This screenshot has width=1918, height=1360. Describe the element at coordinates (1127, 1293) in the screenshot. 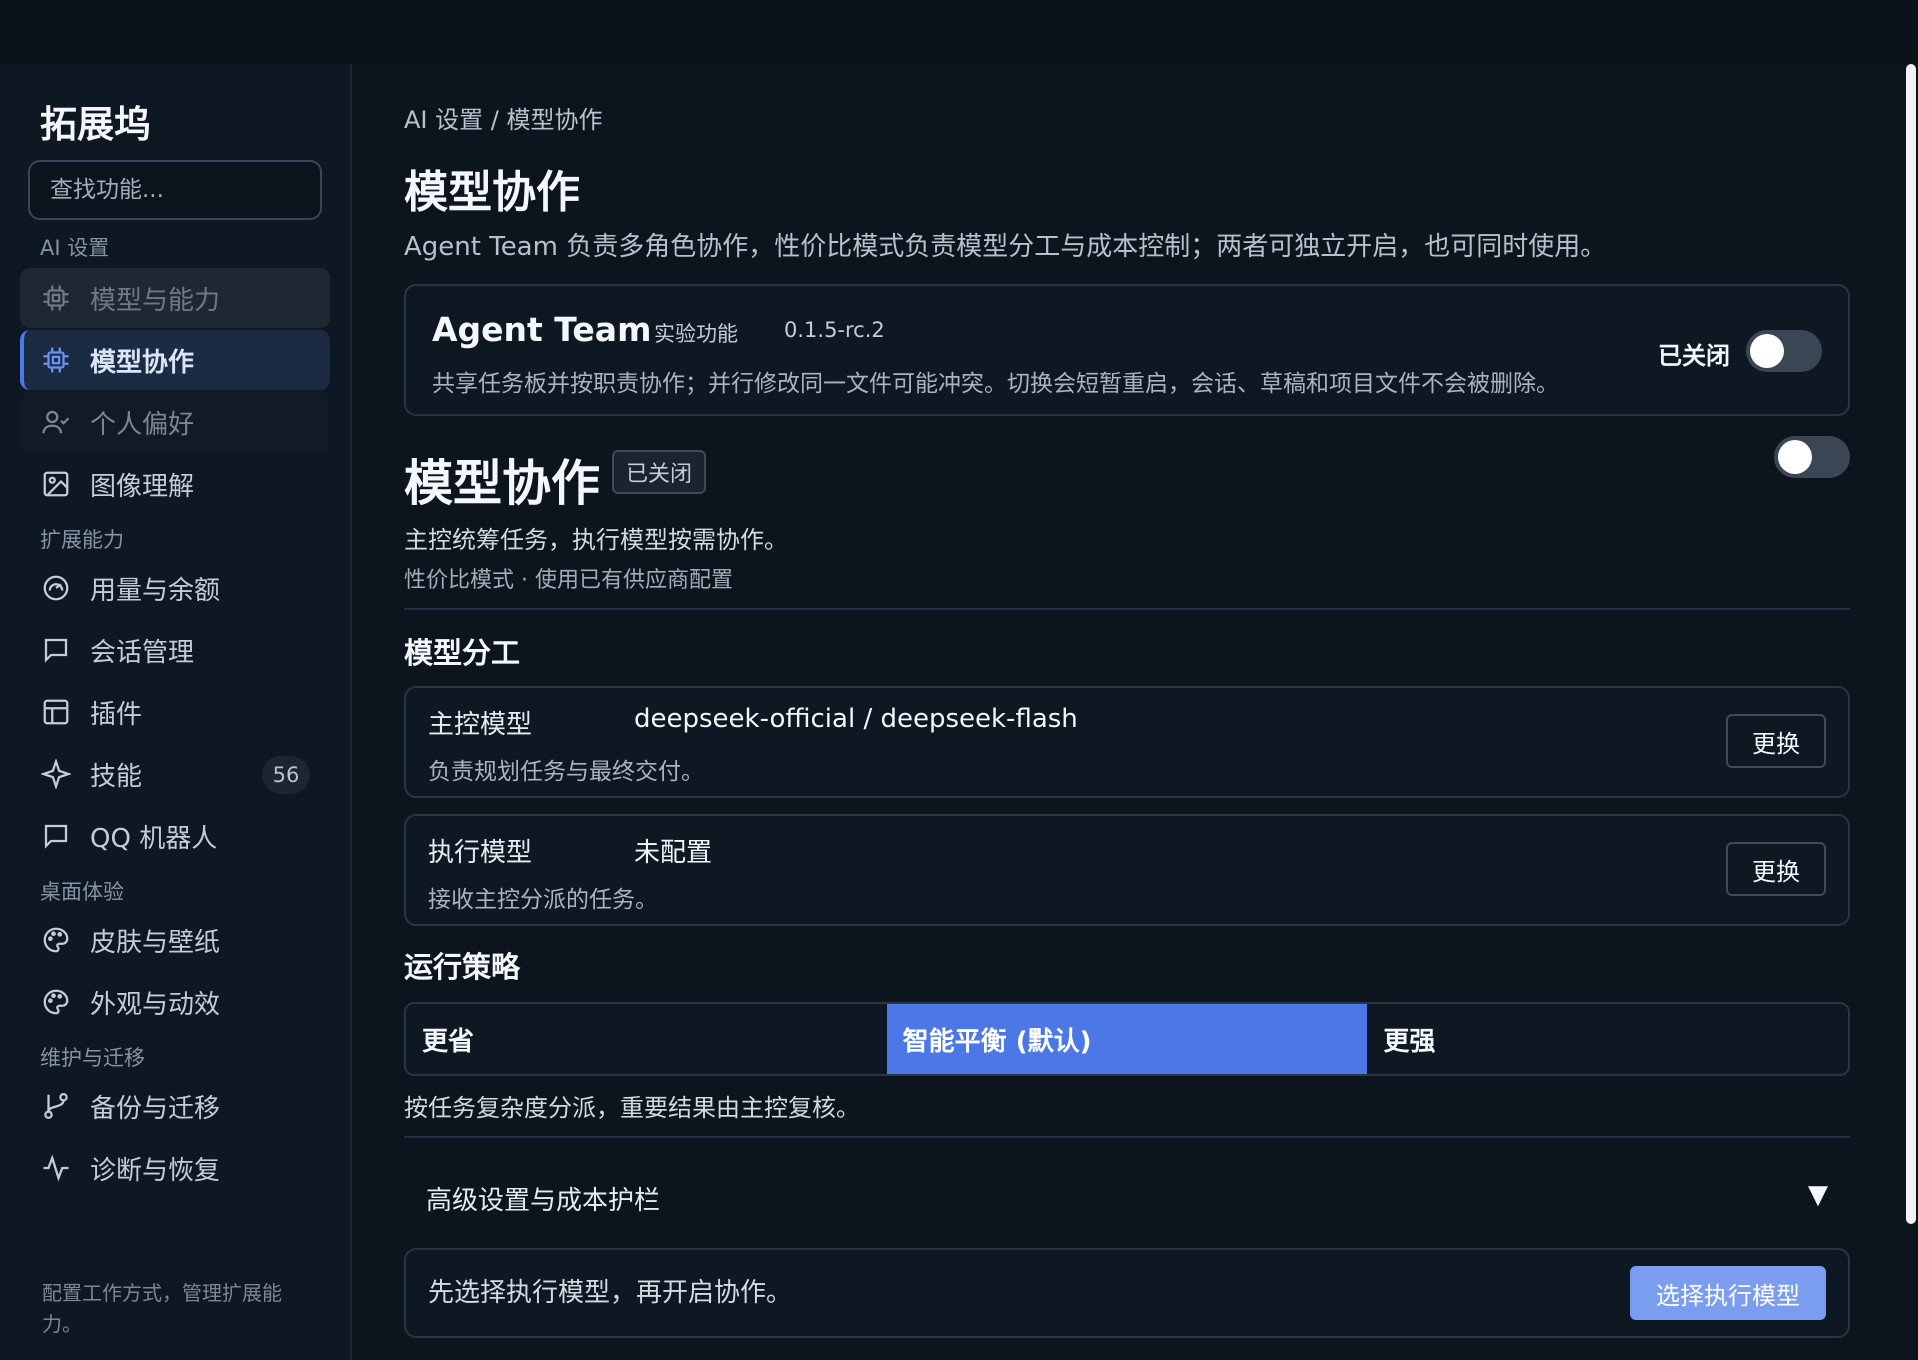

I see `action-card: 先选择执行模型，再开启协作。 选择执行模型` at that location.